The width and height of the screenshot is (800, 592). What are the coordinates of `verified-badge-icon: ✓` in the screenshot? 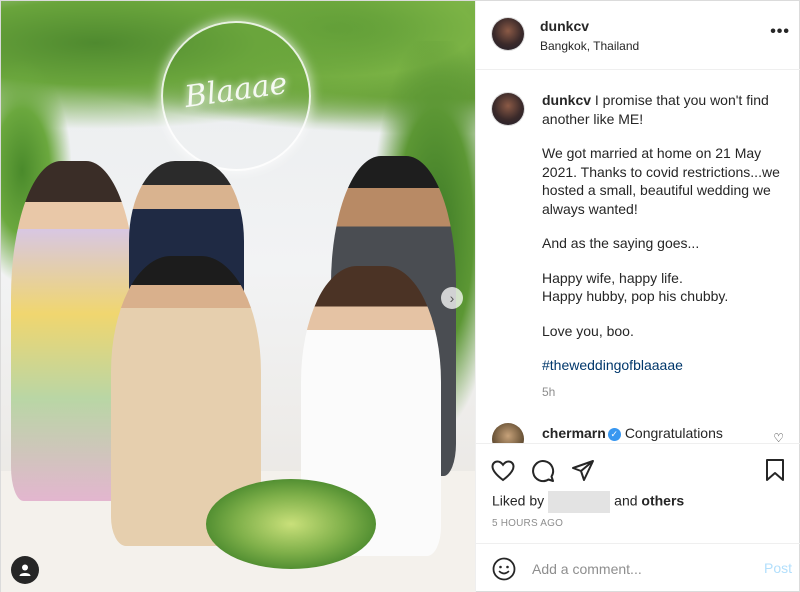 It's located at (614, 434).